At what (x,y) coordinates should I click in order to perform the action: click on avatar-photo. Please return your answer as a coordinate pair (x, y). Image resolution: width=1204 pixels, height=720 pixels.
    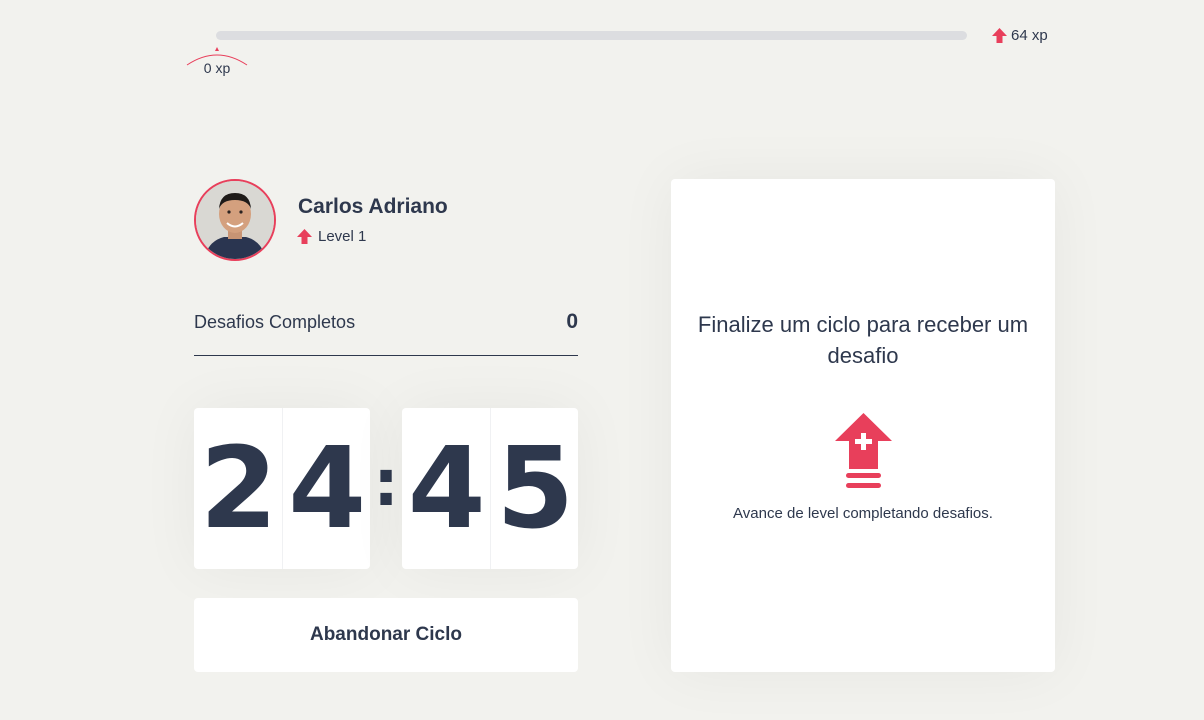
    Looking at the image, I should click on (235, 220).